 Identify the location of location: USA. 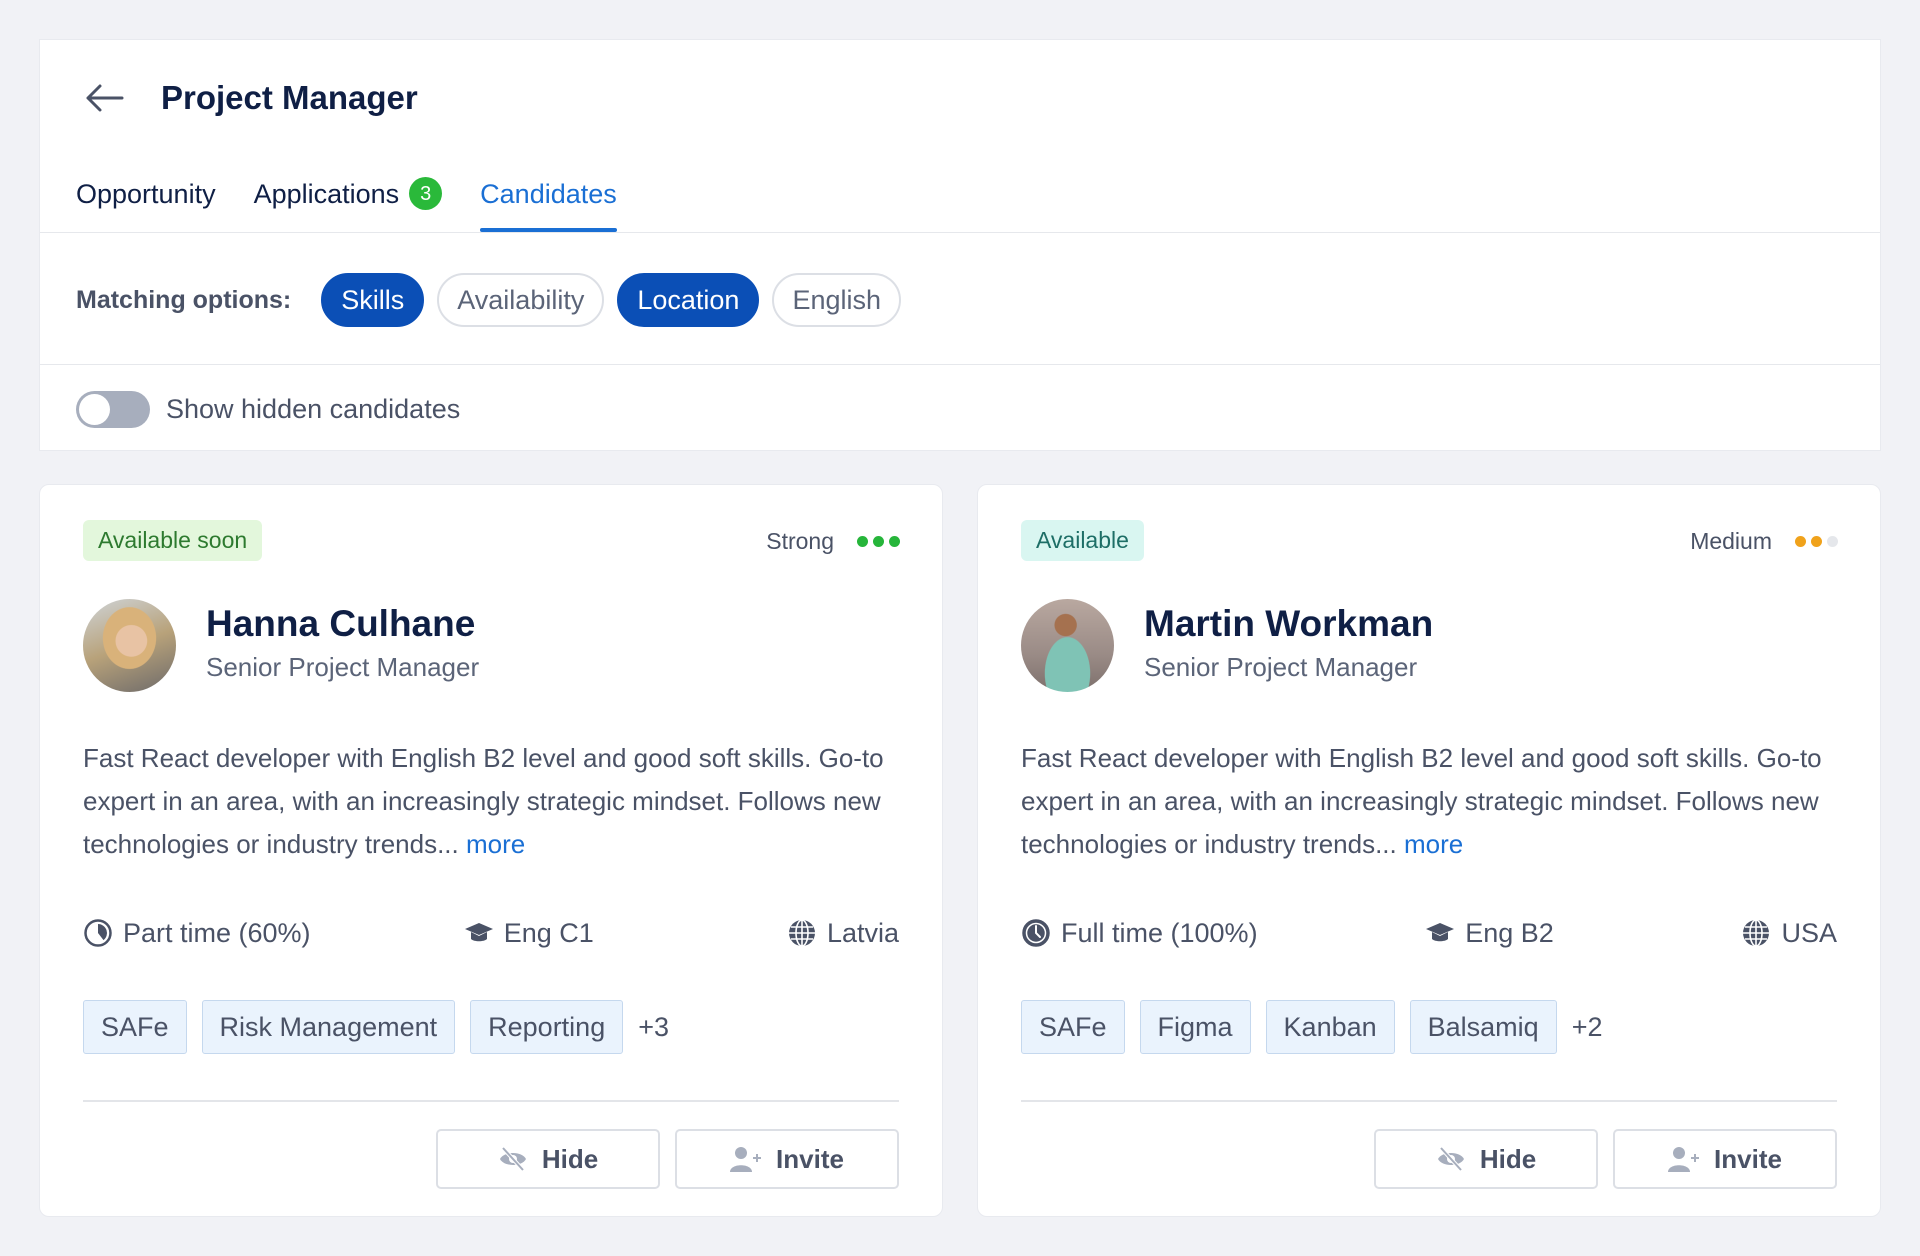
(1789, 933).